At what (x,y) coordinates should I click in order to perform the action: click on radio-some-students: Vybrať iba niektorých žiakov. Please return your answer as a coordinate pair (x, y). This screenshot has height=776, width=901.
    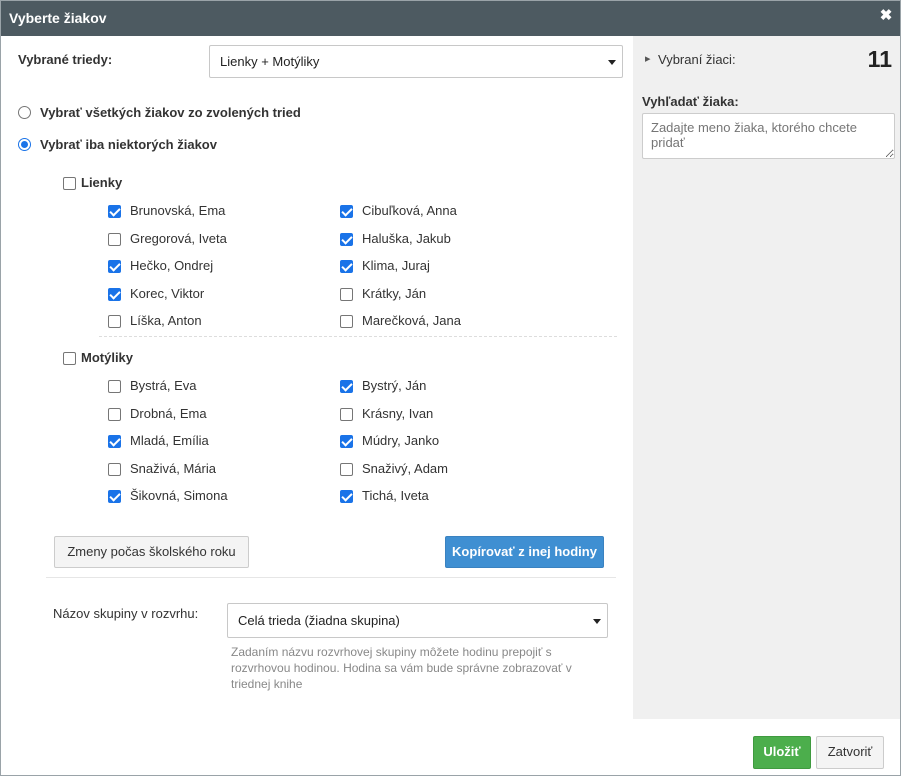
    Looking at the image, I should click on (178, 146).